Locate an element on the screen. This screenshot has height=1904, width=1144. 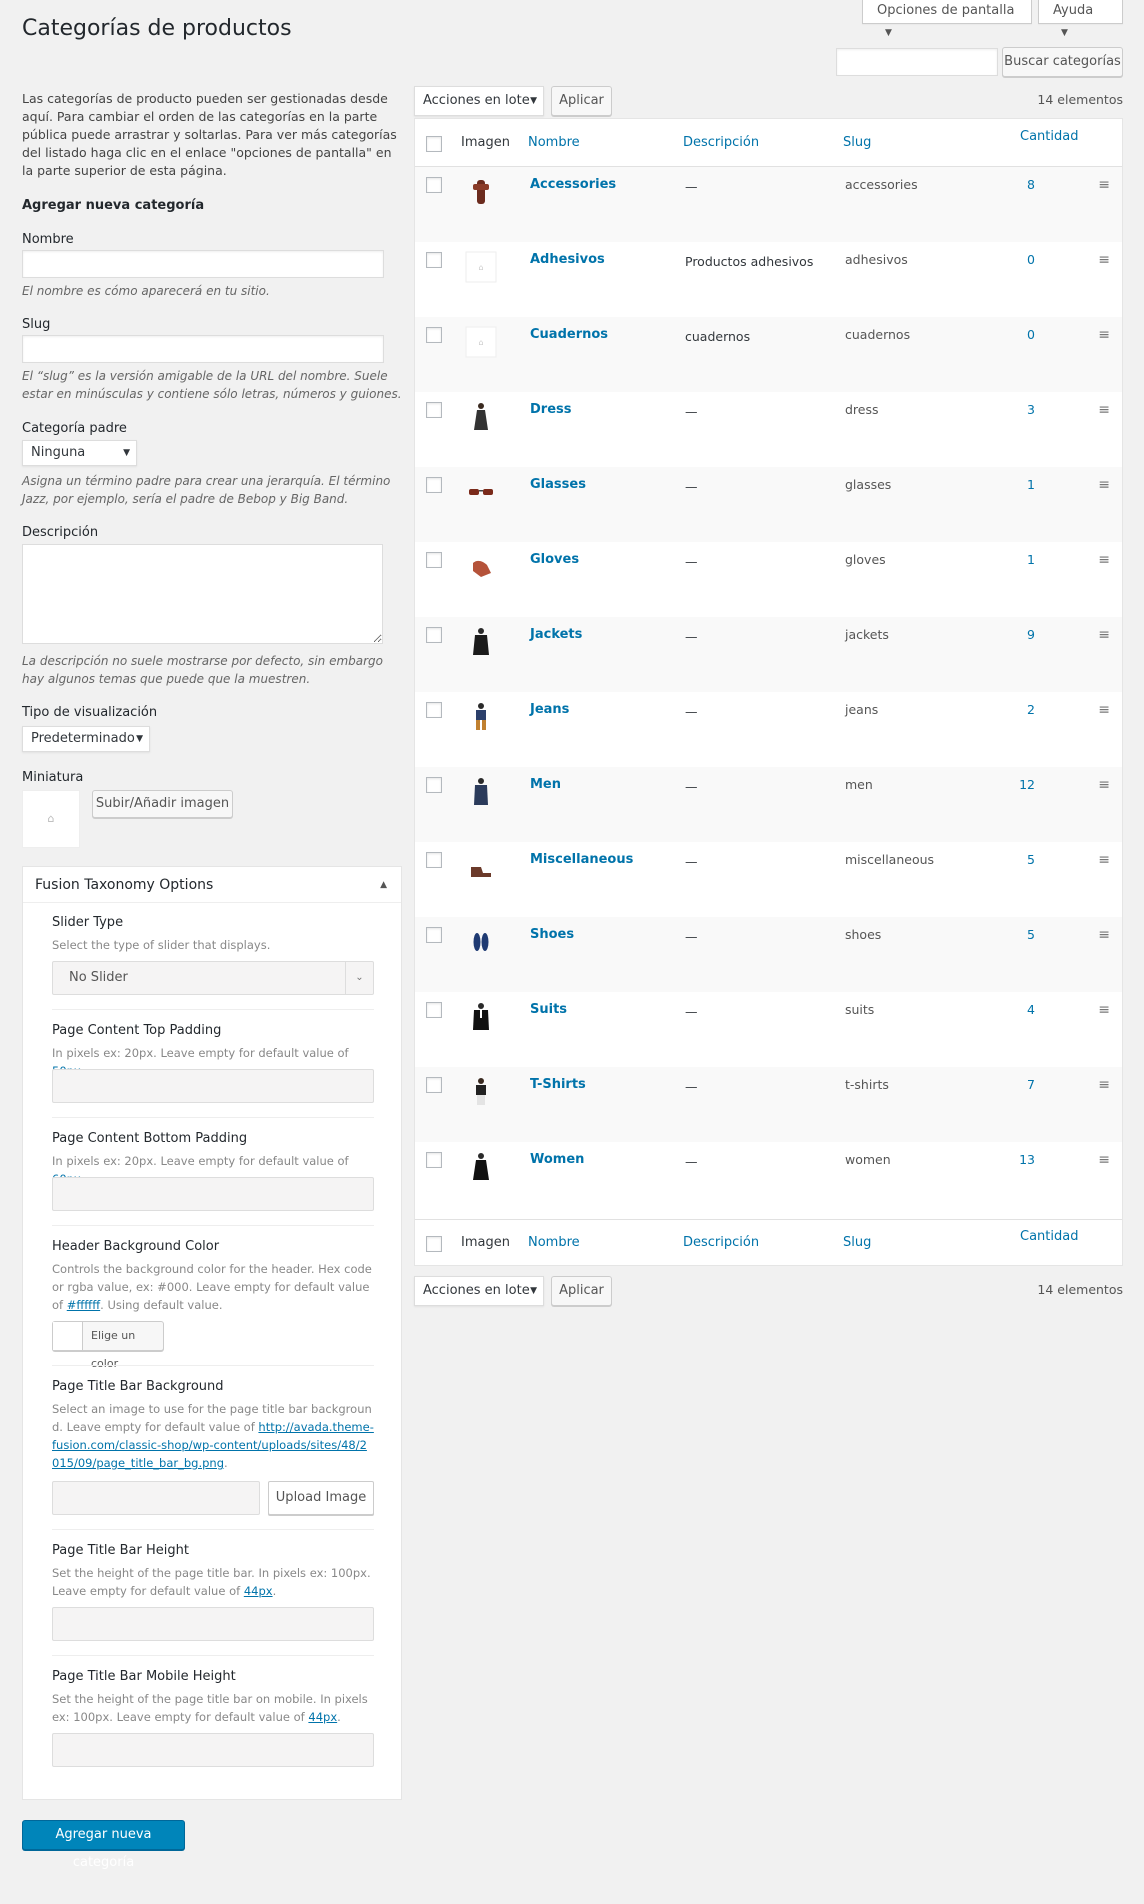
title-bar-mobile-height-input is located at coordinates (213, 1750).